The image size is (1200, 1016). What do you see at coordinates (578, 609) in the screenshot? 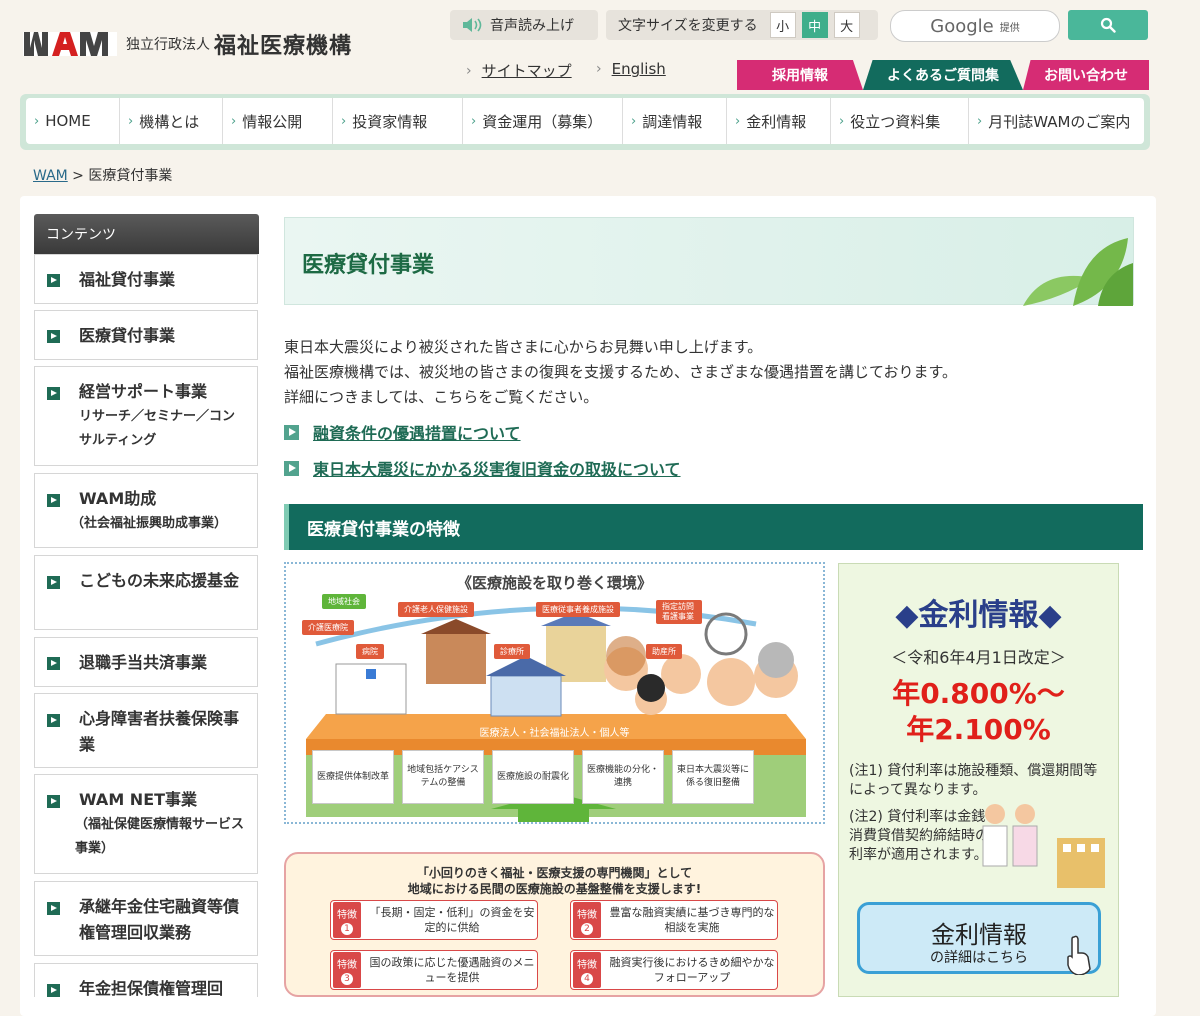
I see `env-tag: 医療従事者養成施設` at bounding box center [578, 609].